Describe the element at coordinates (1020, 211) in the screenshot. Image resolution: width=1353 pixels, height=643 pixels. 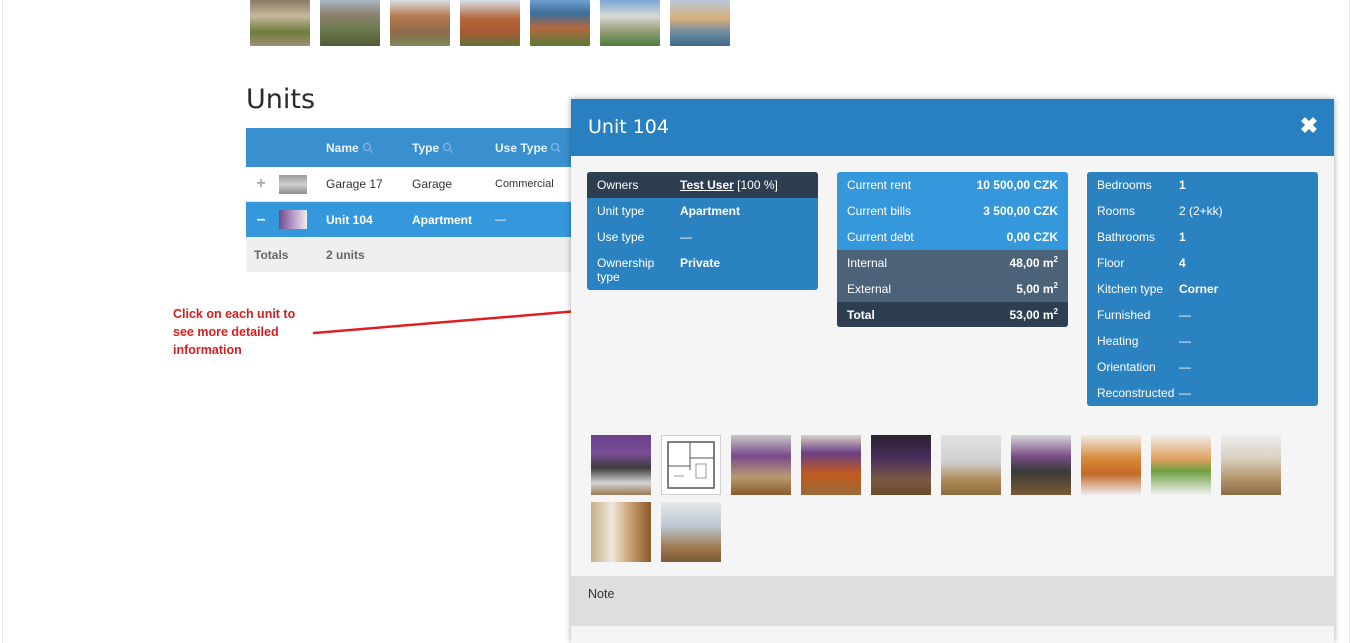
I see `bills-value: 3 500,00 CZK` at that location.